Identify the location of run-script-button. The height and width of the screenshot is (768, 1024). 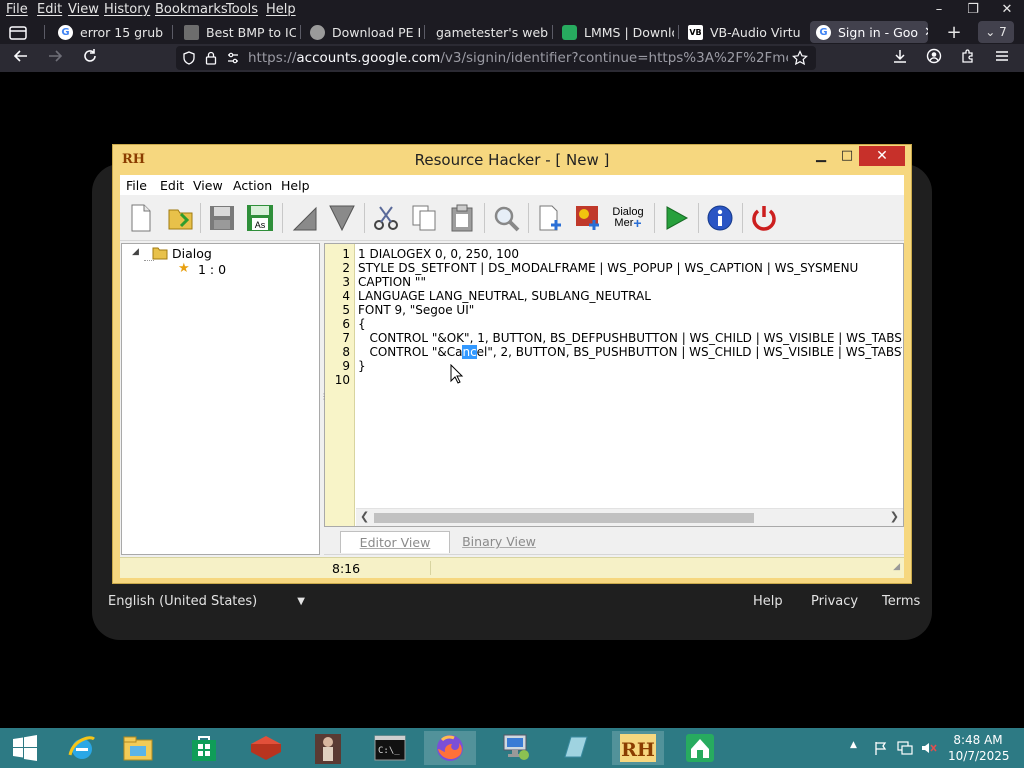
(676, 218).